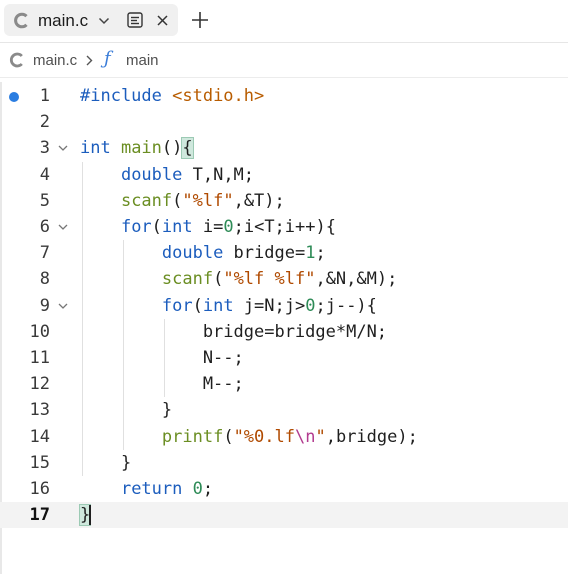 Image resolution: width=568 pixels, height=574 pixels. Describe the element at coordinates (172, 148) in the screenshot. I see `code-token: ()` at that location.